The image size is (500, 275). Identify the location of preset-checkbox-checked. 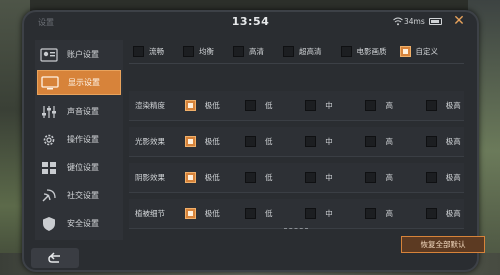
(405, 51).